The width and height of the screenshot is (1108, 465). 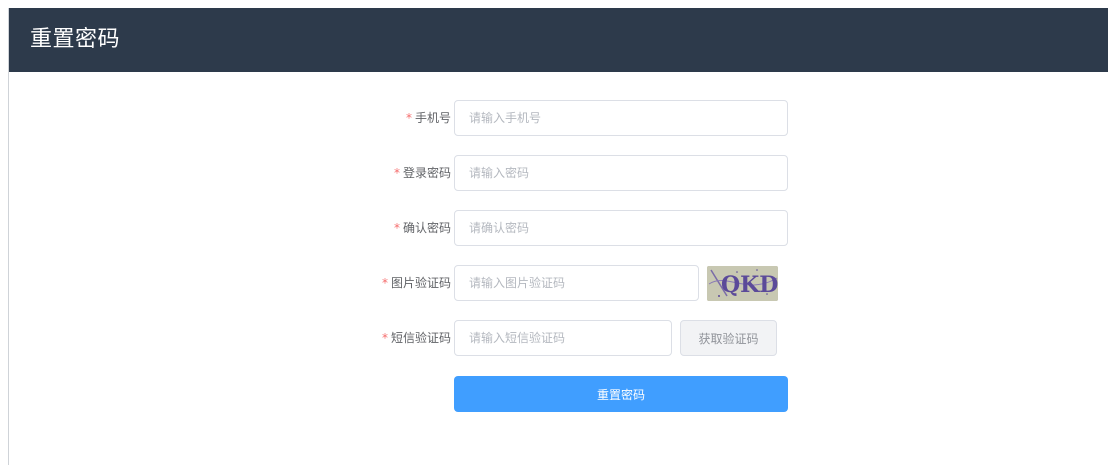 What do you see at coordinates (749, 285) in the screenshot?
I see `captcha-text: QKD` at bounding box center [749, 285].